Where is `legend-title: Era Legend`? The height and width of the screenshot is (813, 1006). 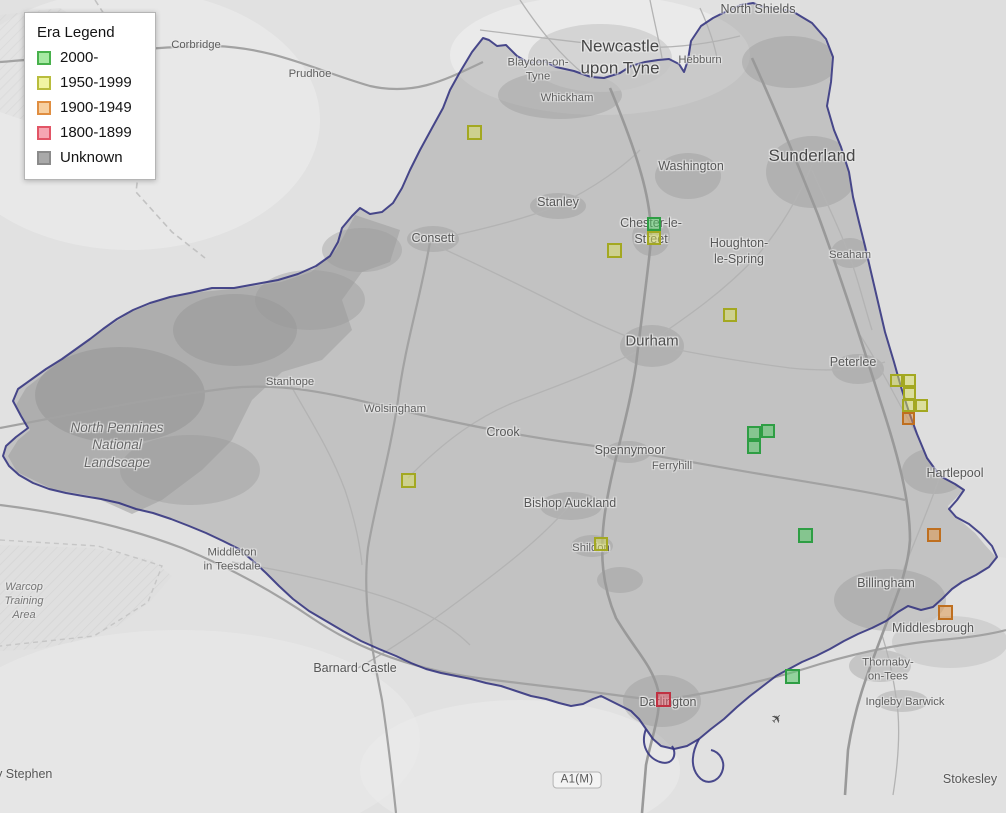
legend-title: Era Legend is located at coordinates (76, 32).